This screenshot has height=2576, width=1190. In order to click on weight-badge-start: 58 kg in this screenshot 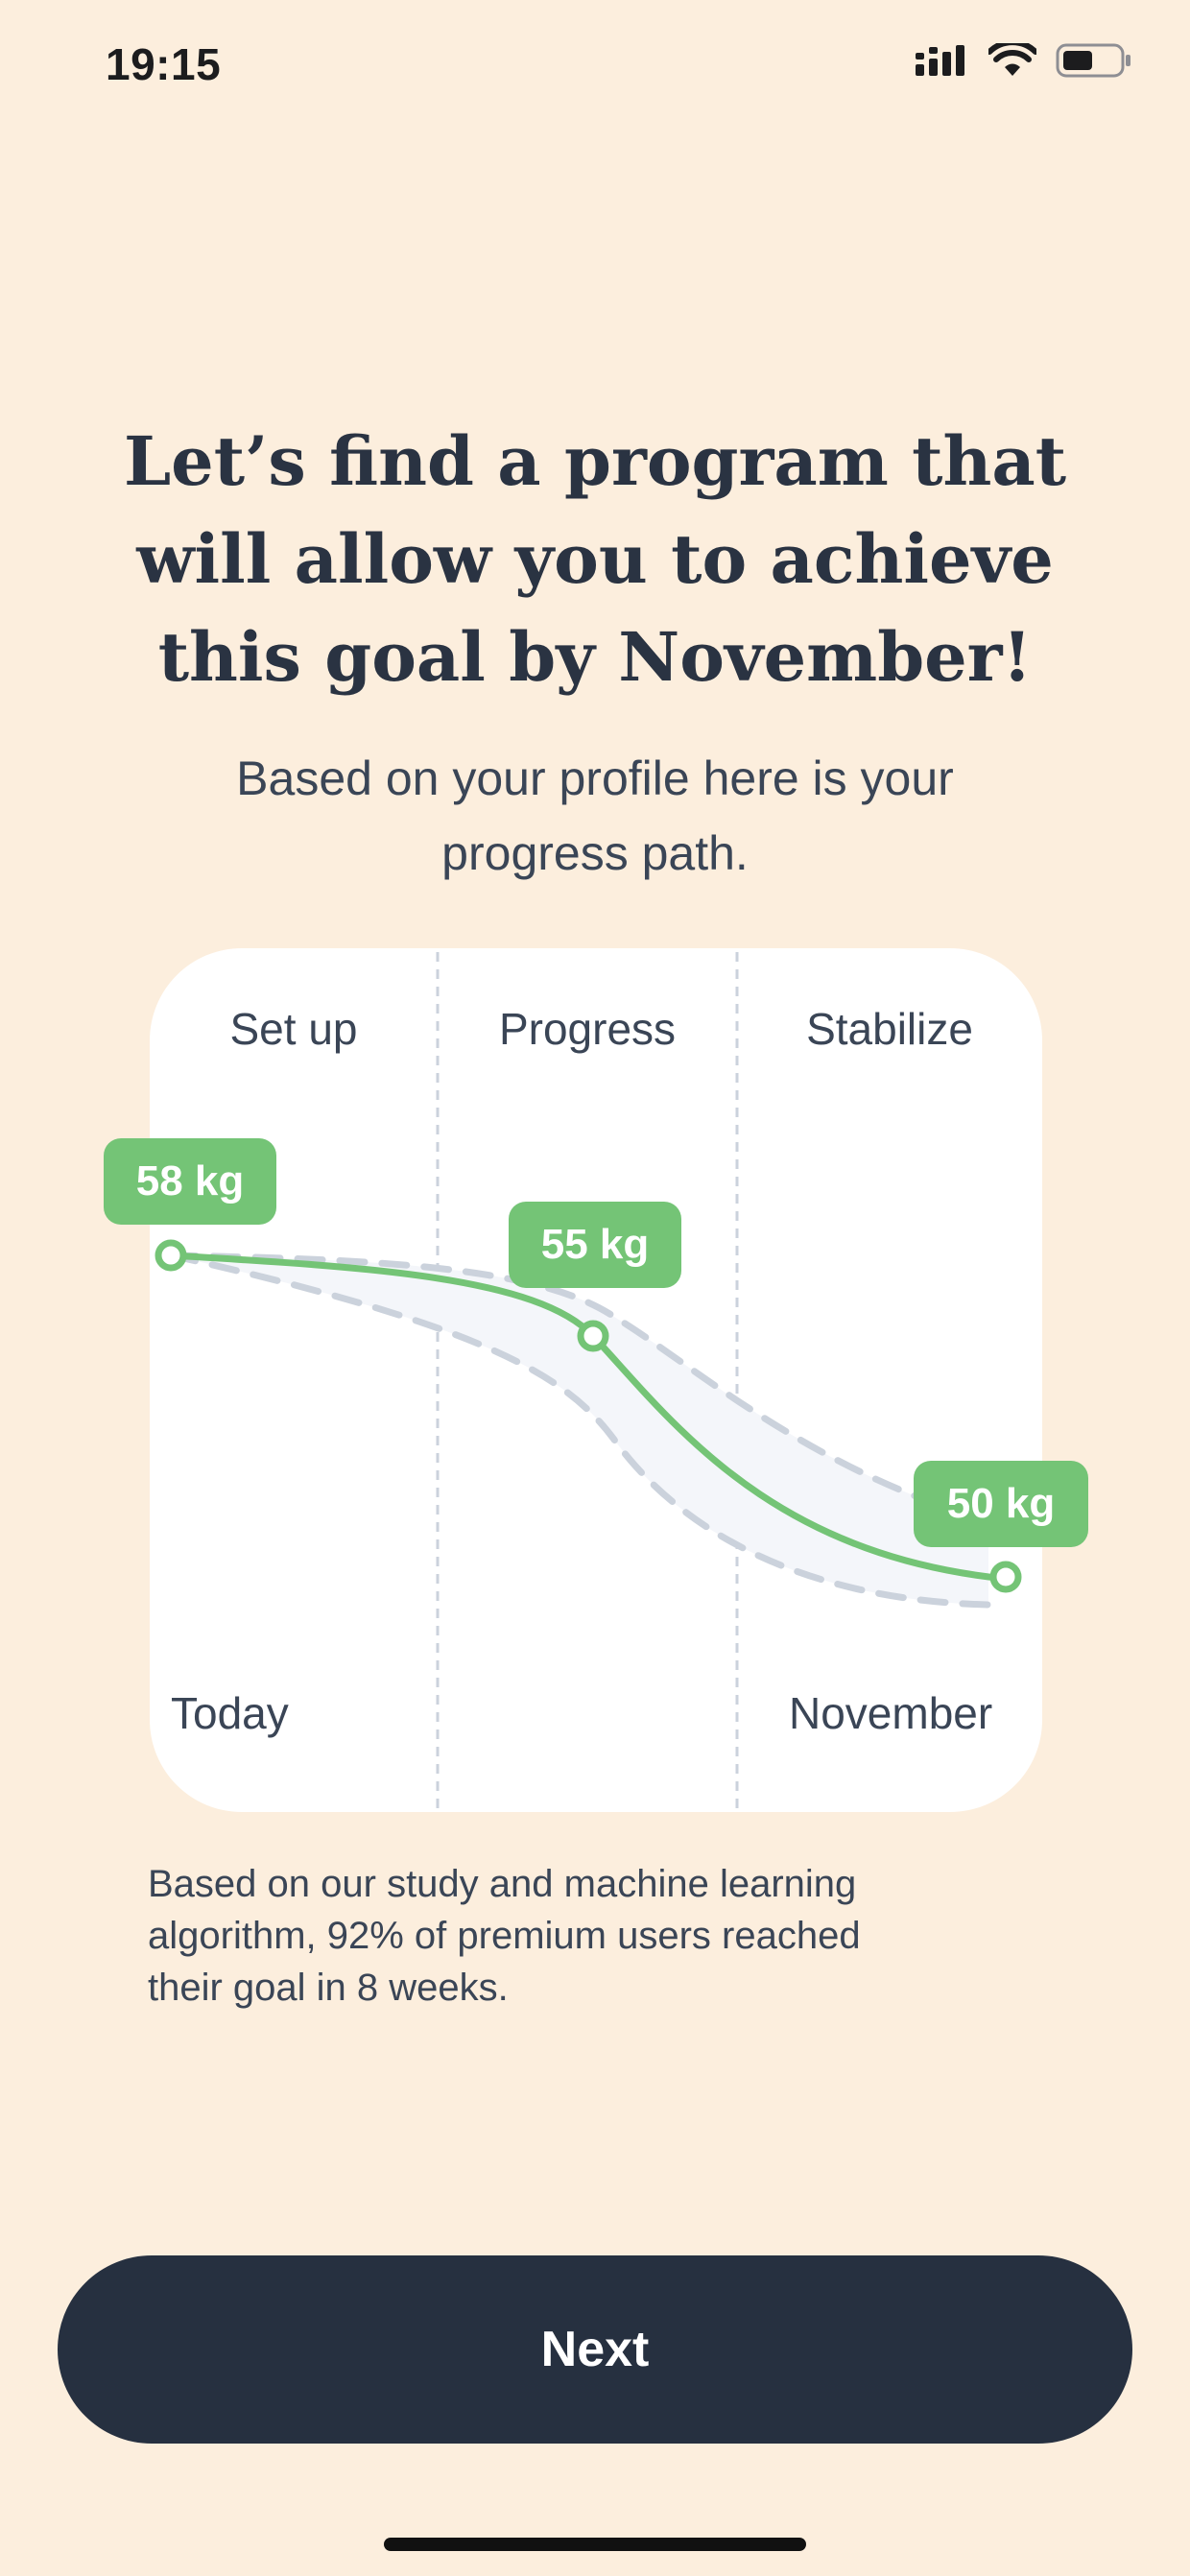, I will do `click(190, 1181)`.